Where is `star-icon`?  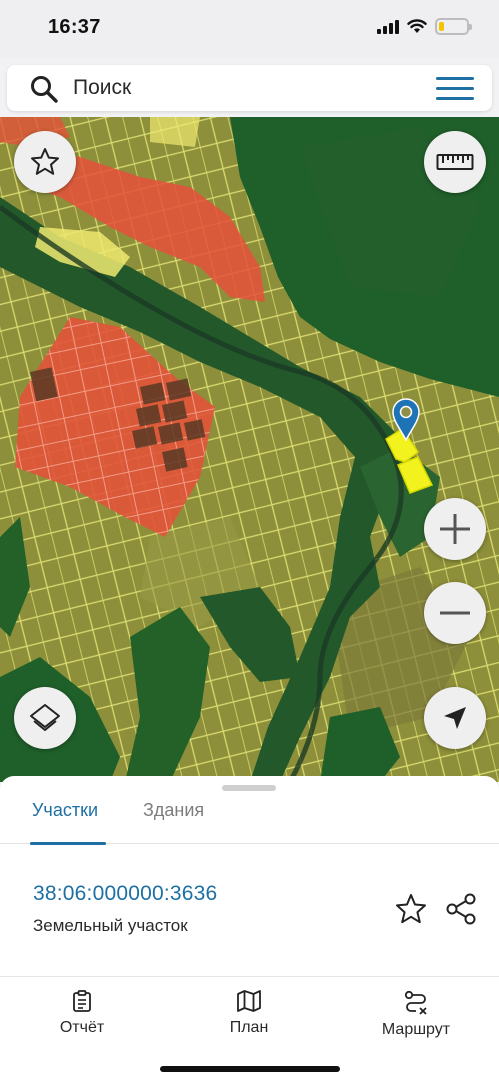
star-icon is located at coordinates (45, 161).